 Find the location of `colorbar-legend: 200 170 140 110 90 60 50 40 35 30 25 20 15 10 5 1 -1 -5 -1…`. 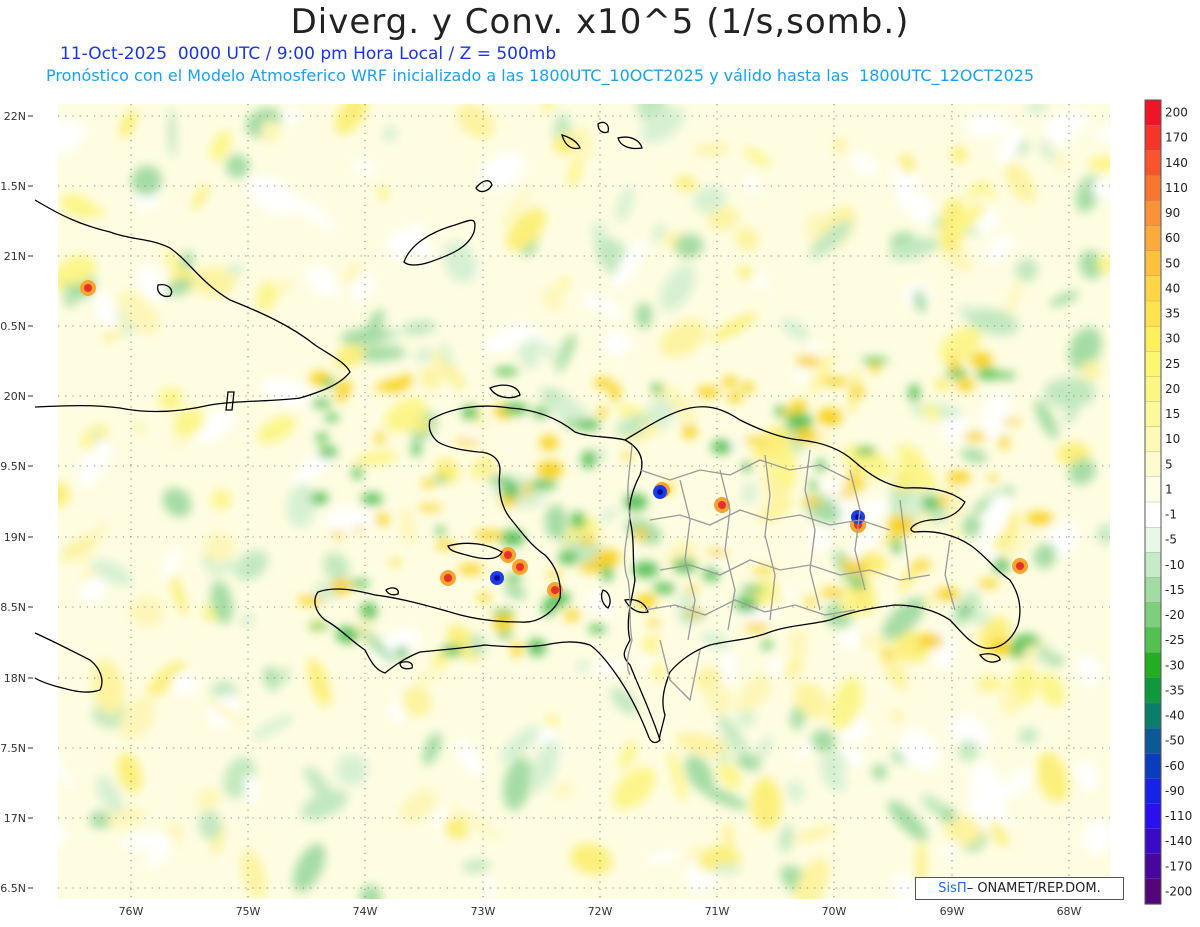

colorbar-legend: 200 170 140 110 90 60 50 40 35 30 25 20 15 10 5 1 -1 -5 -1… is located at coordinates (1168, 502).